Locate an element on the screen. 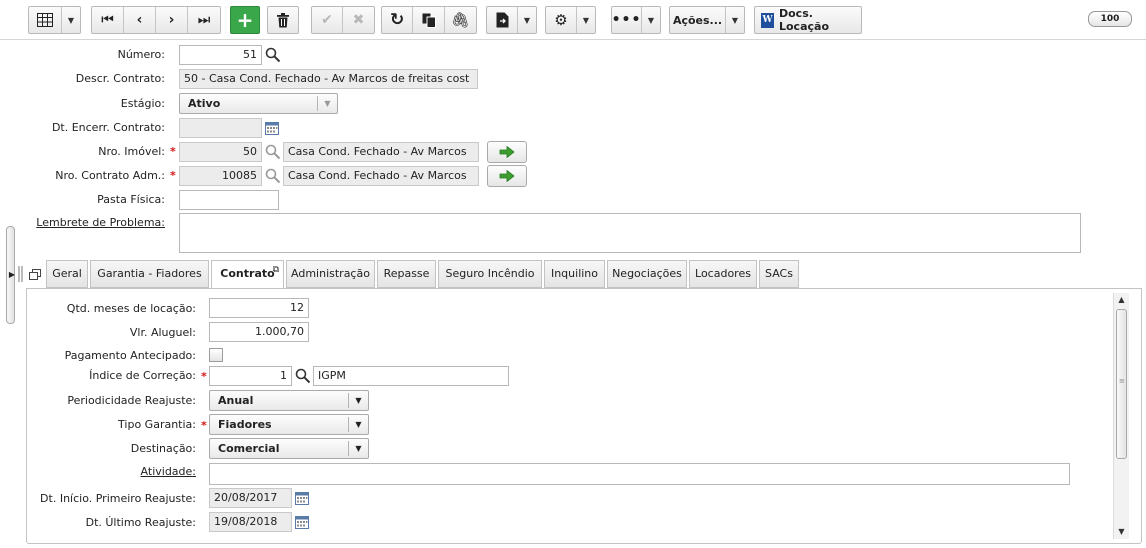 This screenshot has width=1146, height=548. grid-view-button is located at coordinates (45, 20).